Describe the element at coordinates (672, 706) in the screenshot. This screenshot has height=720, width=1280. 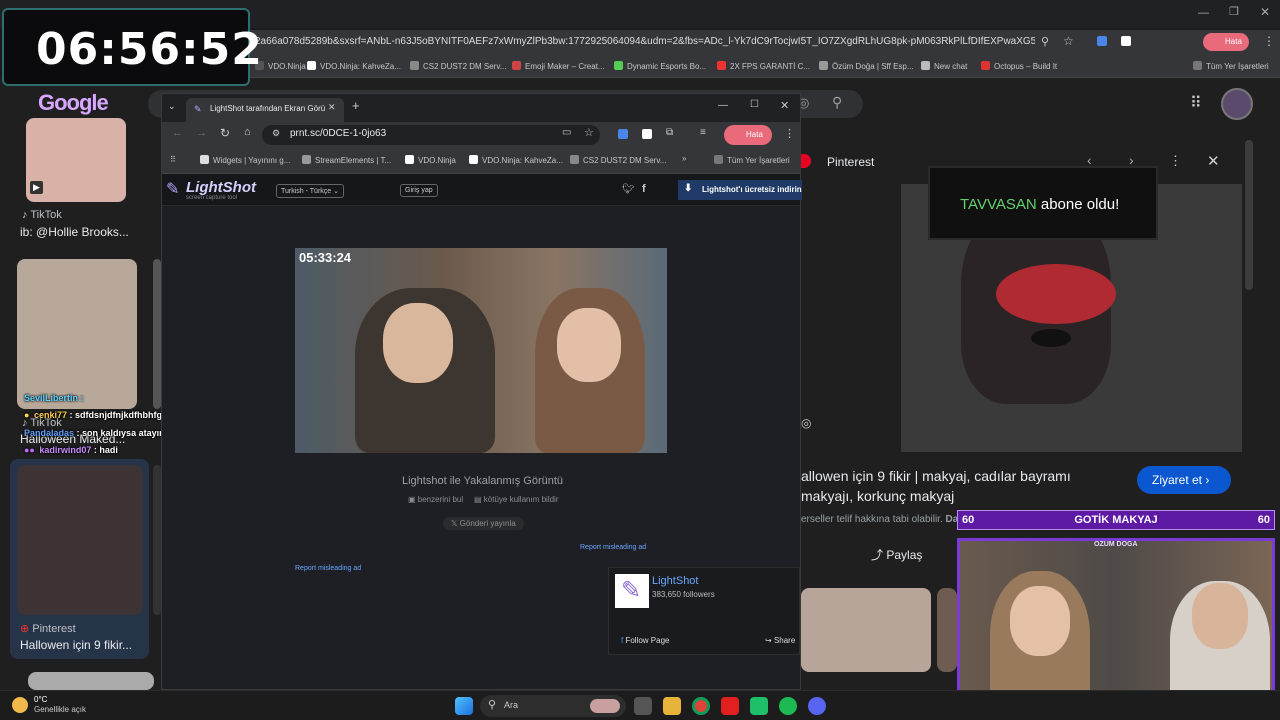
I see `file-explorer-icon` at that location.